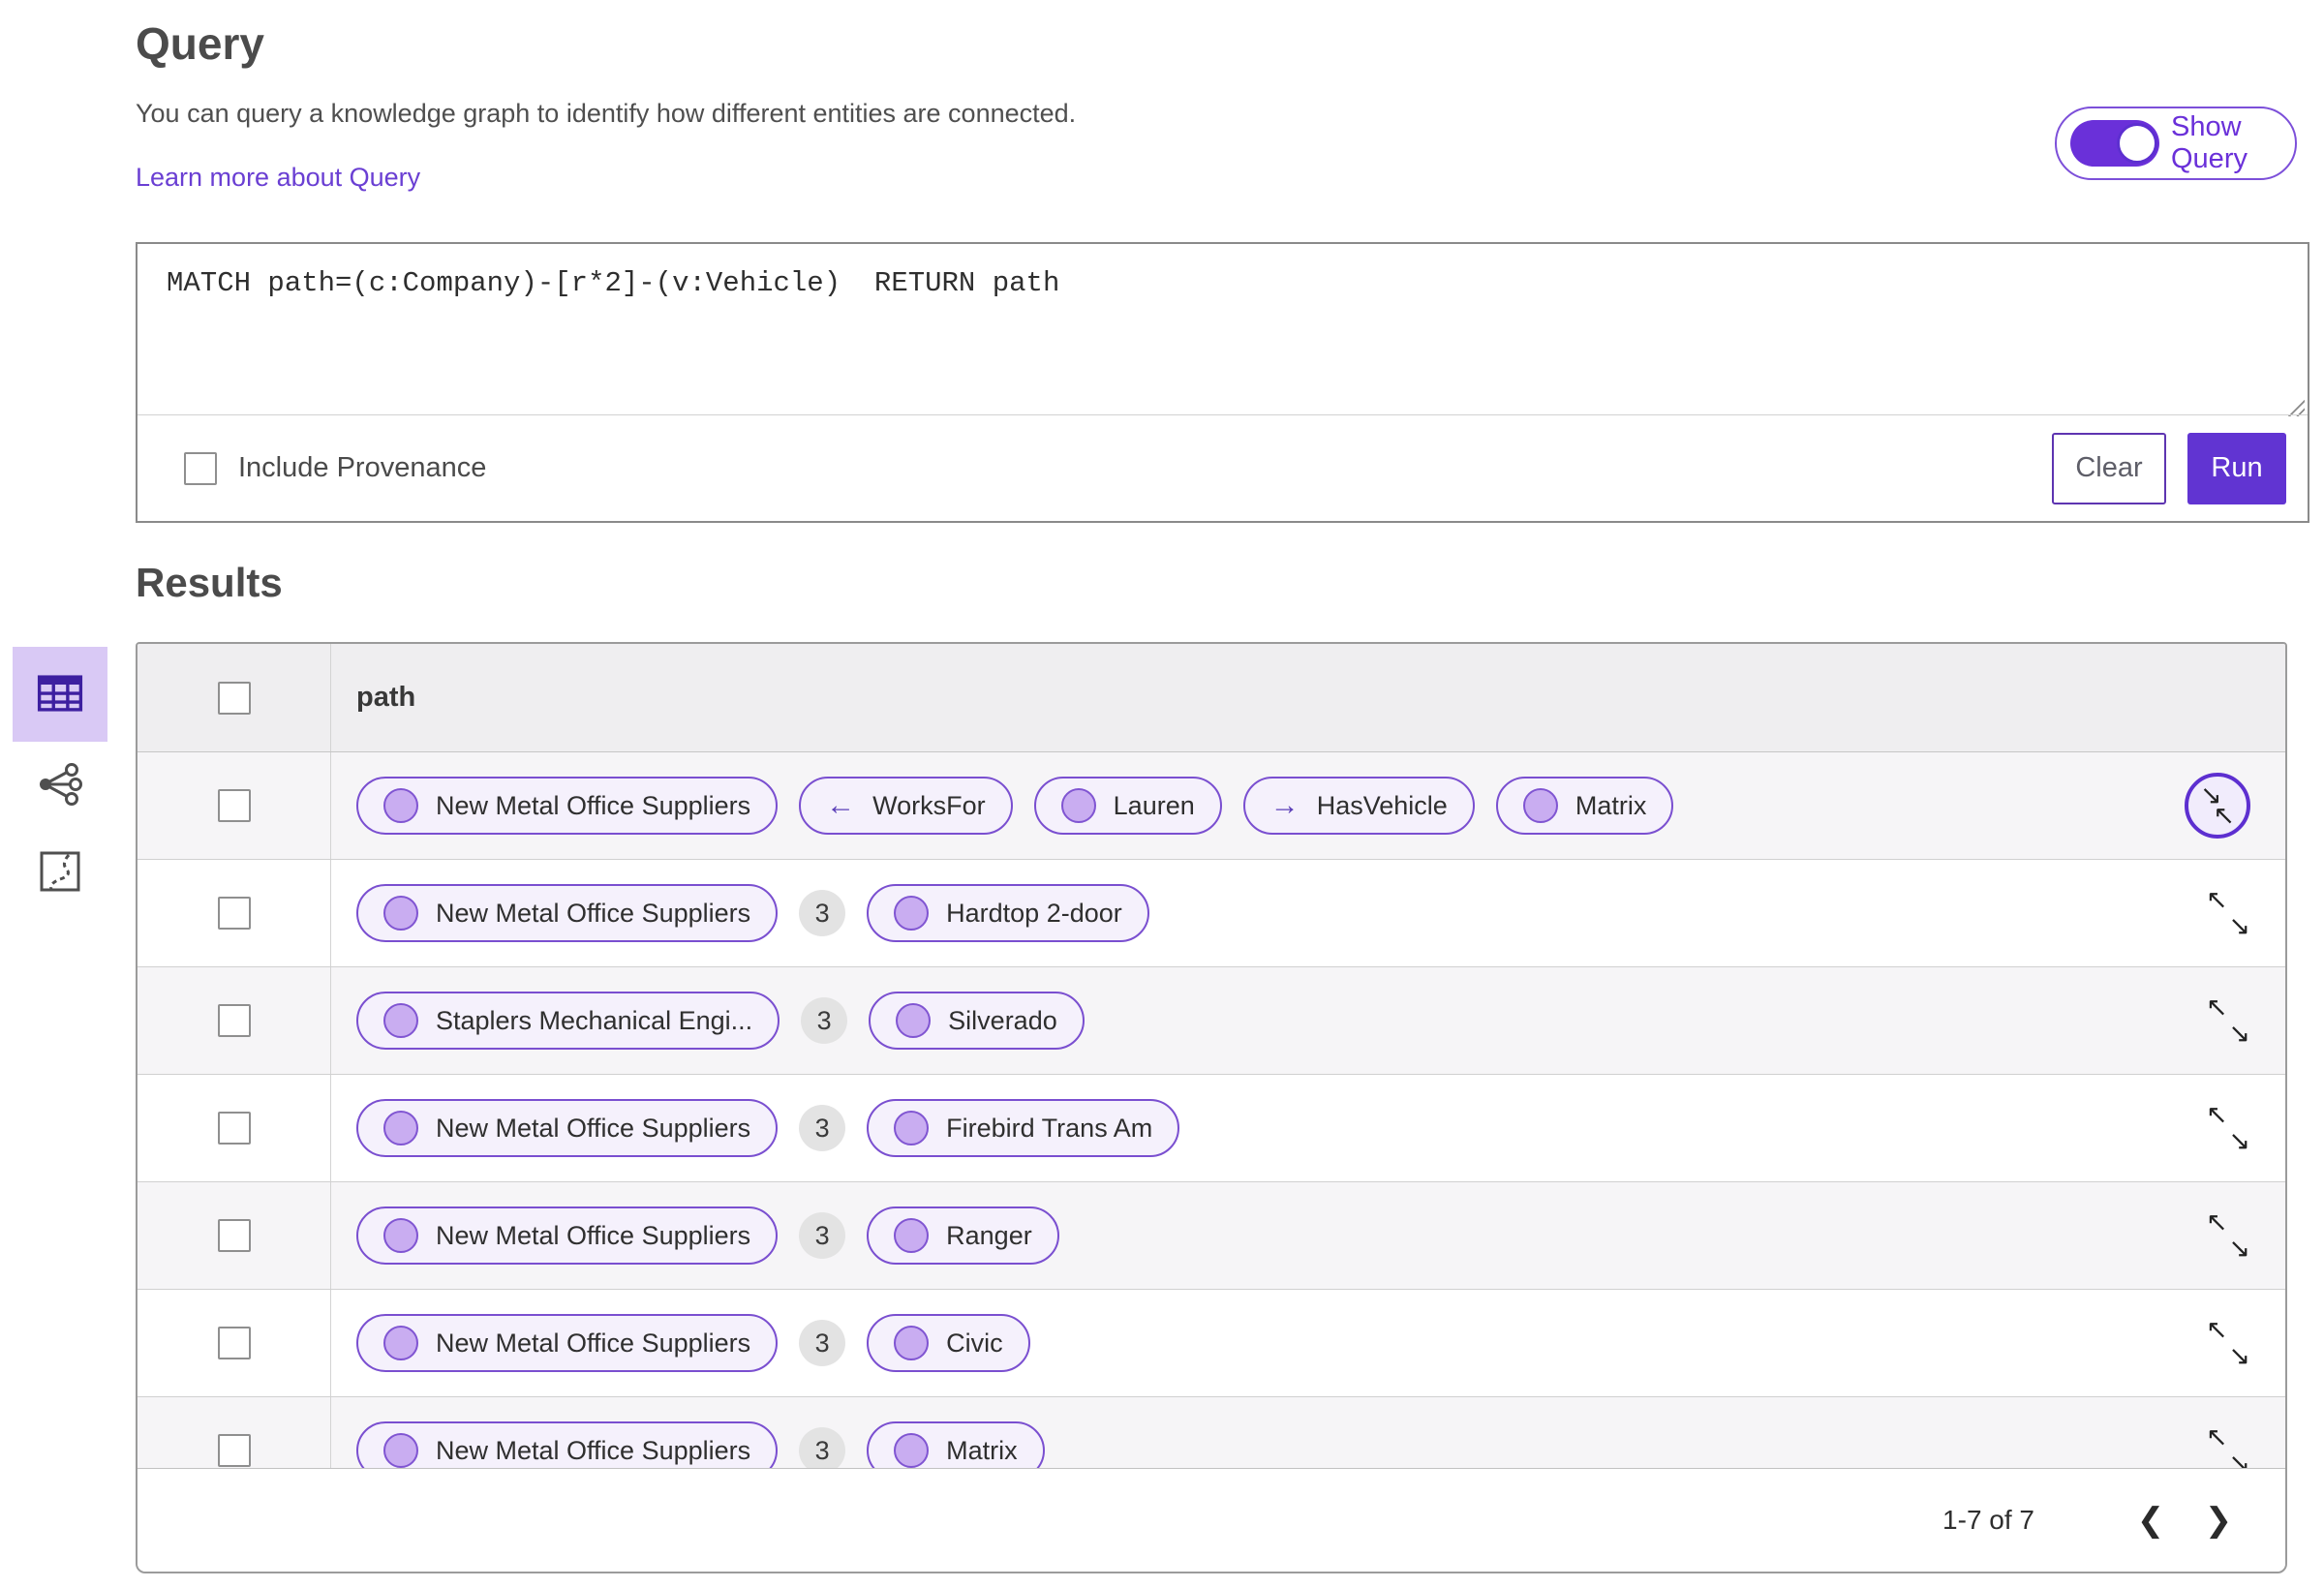 This screenshot has width=2324, height=1588. What do you see at coordinates (1988, 1520) in the screenshot?
I see `pagination-range: 1-7 of 7` at bounding box center [1988, 1520].